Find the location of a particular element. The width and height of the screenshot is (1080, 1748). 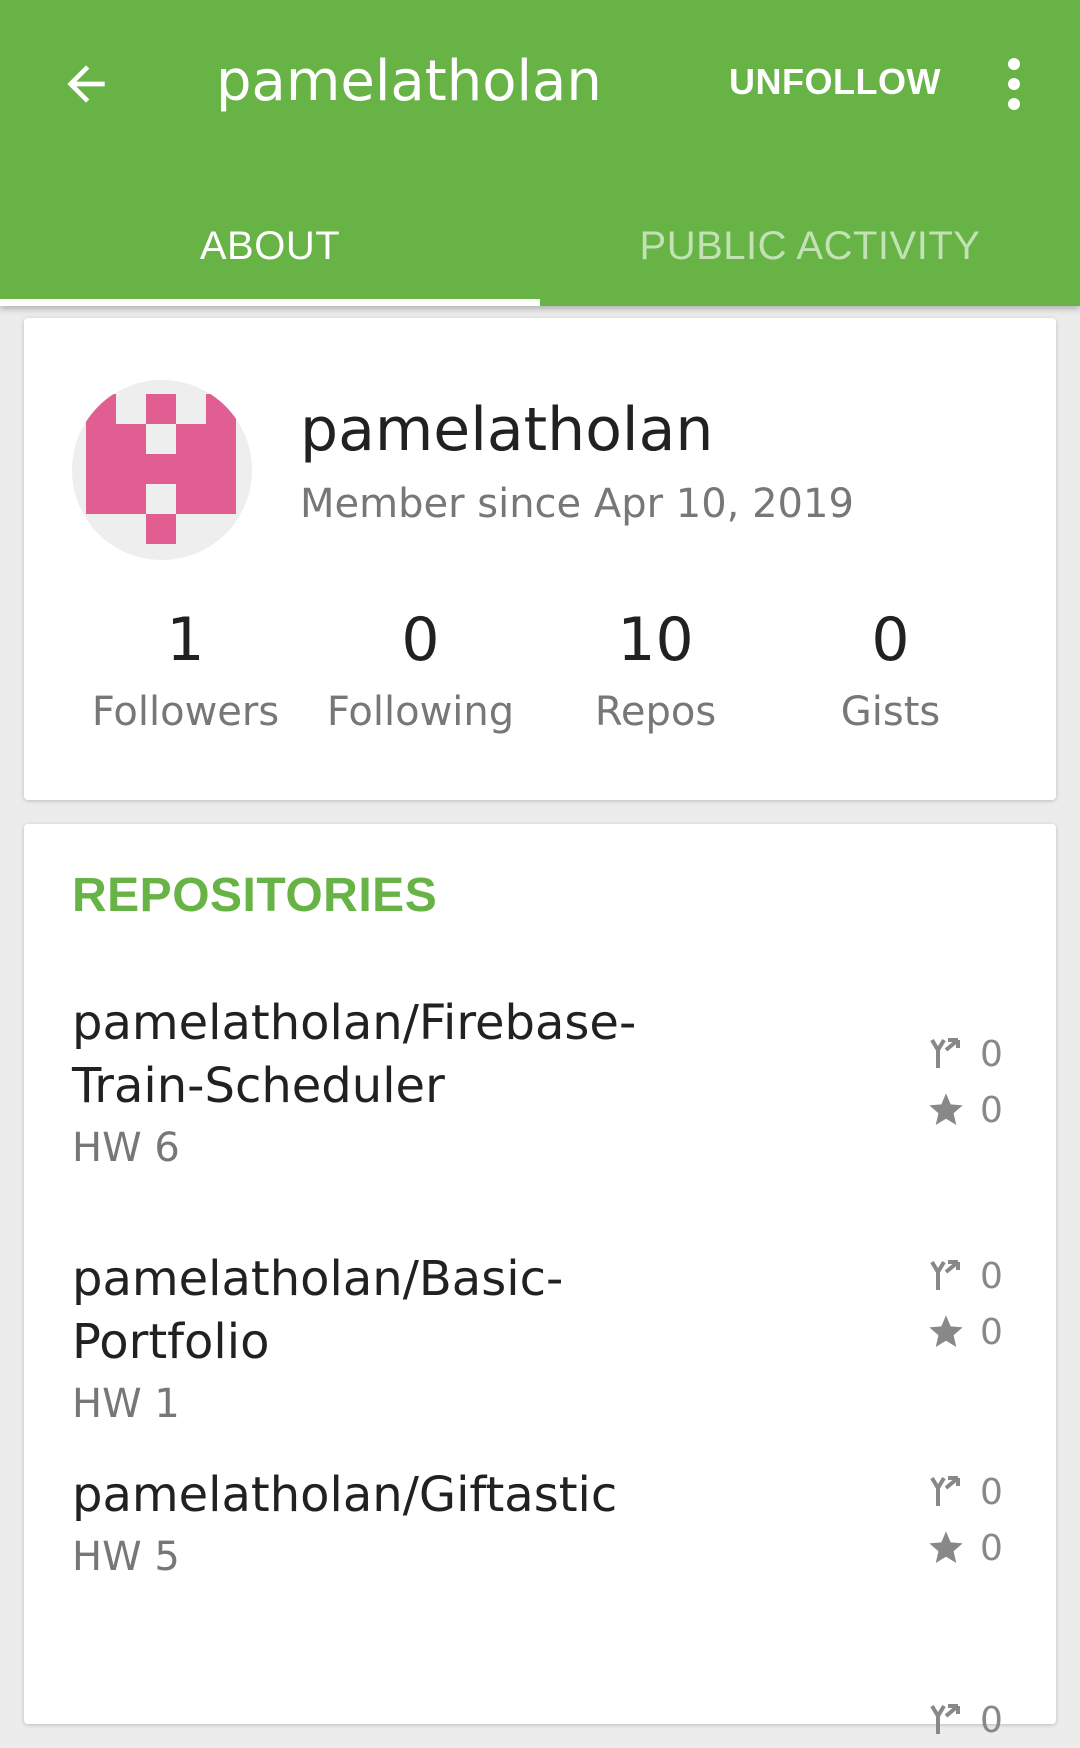

repo-description: HW 6 is located at coordinates (126, 1148).